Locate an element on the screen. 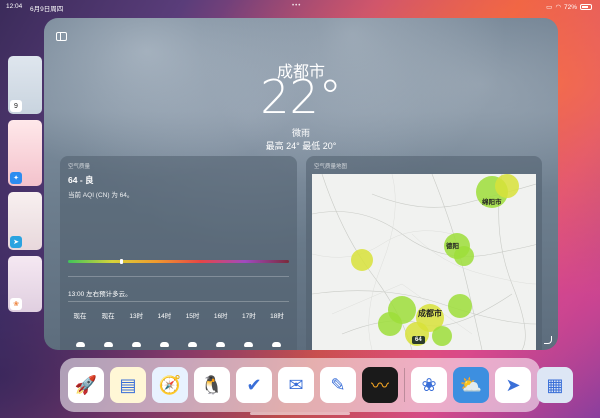 This screenshot has height=418, width=600. aqi-scale-marker is located at coordinates (121, 261).